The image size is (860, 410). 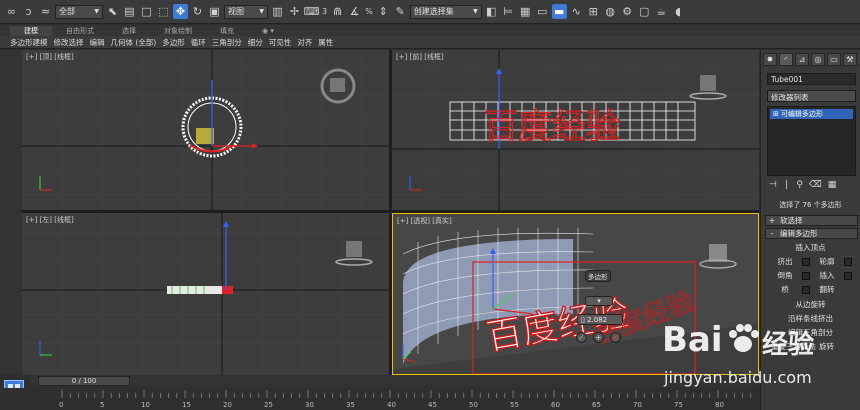 What do you see at coordinates (227, 31) in the screenshot?
I see `tab-populate: 填充` at bounding box center [227, 31].